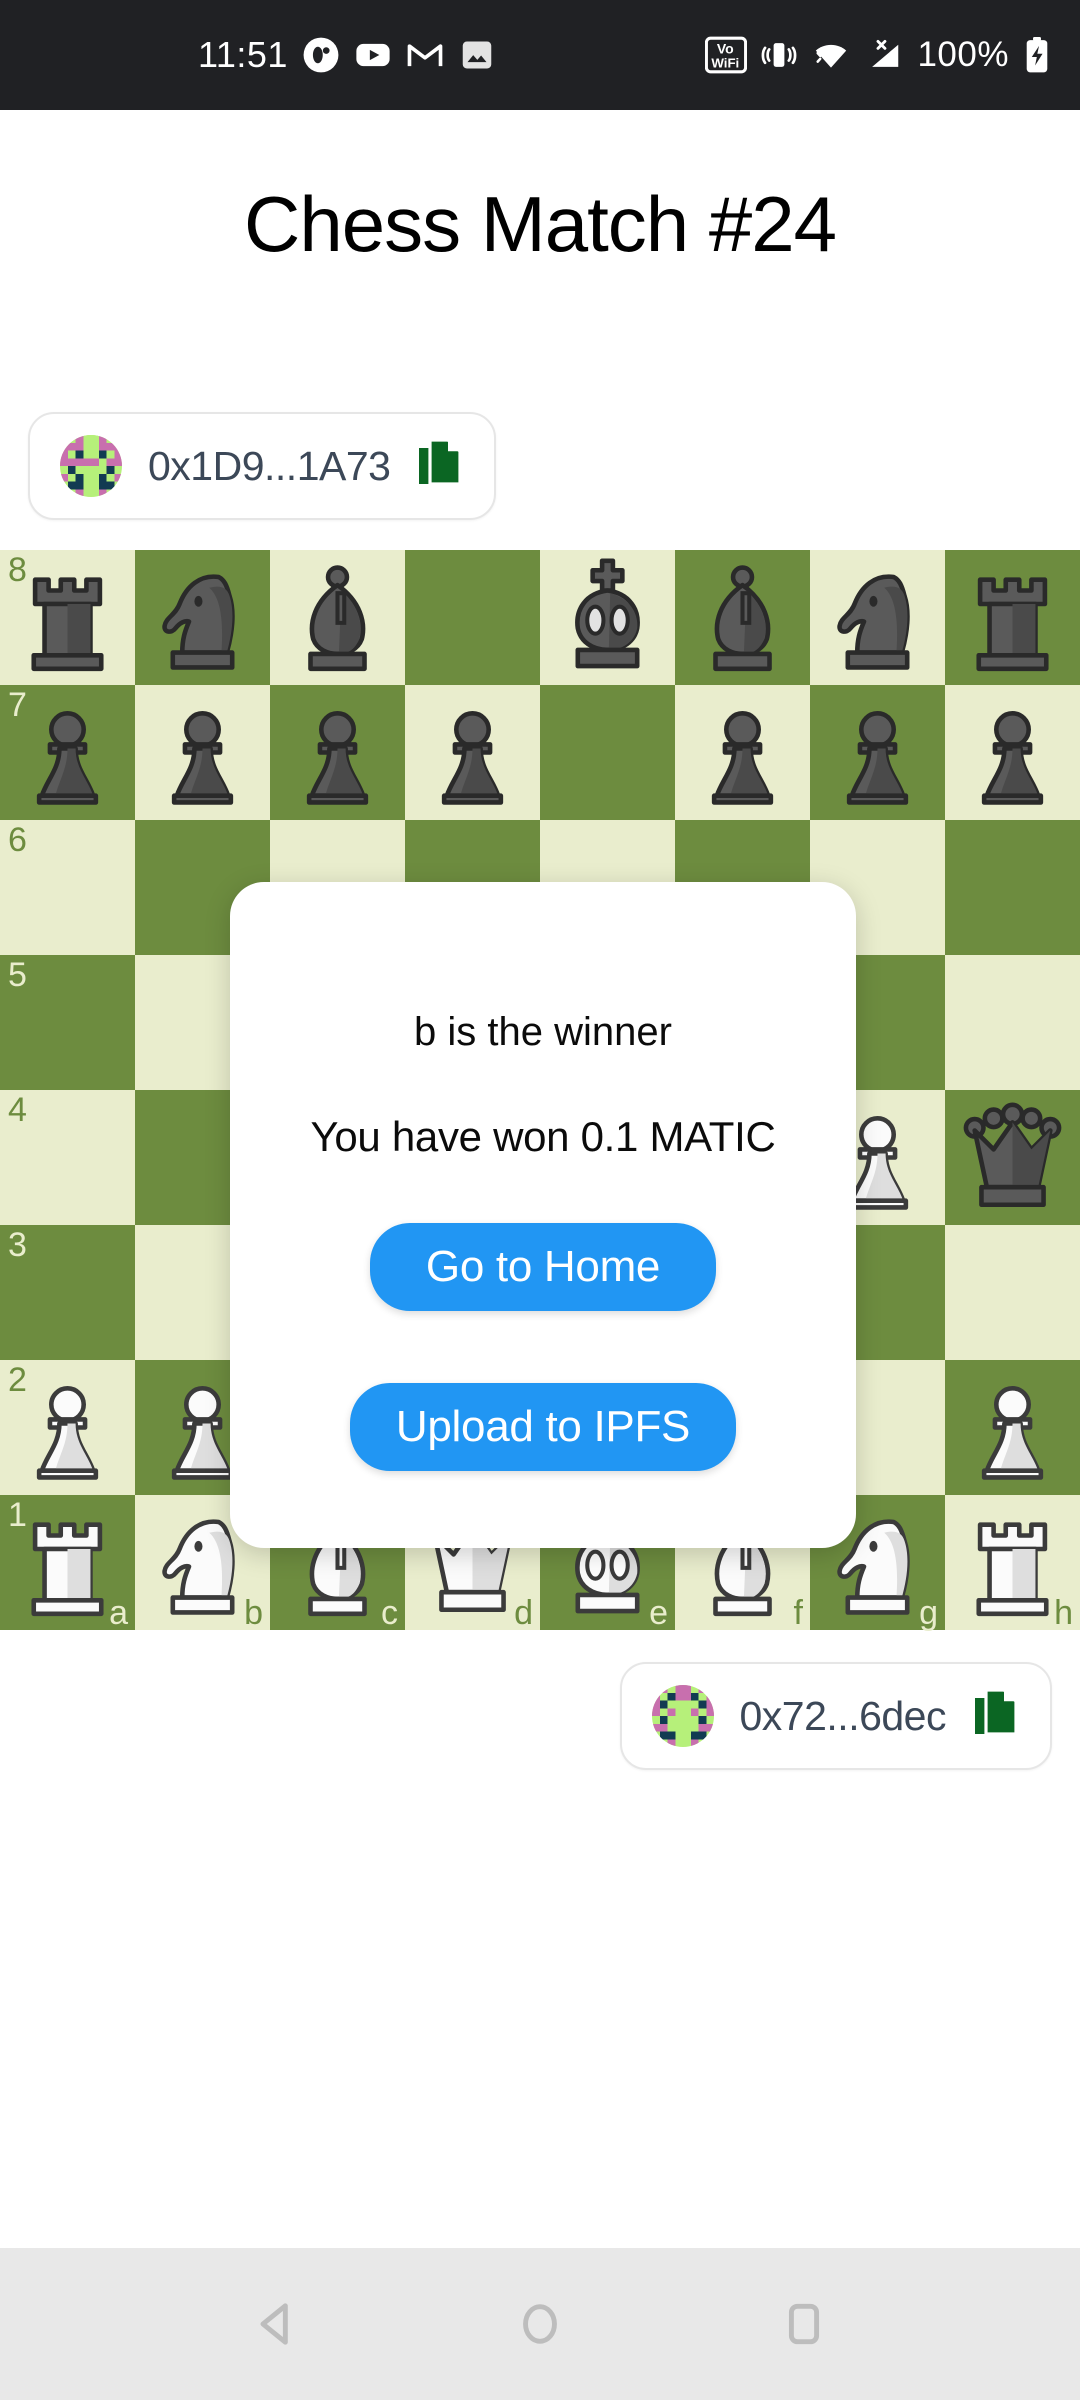  Describe the element at coordinates (17, 1245) in the screenshot. I see `rank-label-3: 3` at that location.